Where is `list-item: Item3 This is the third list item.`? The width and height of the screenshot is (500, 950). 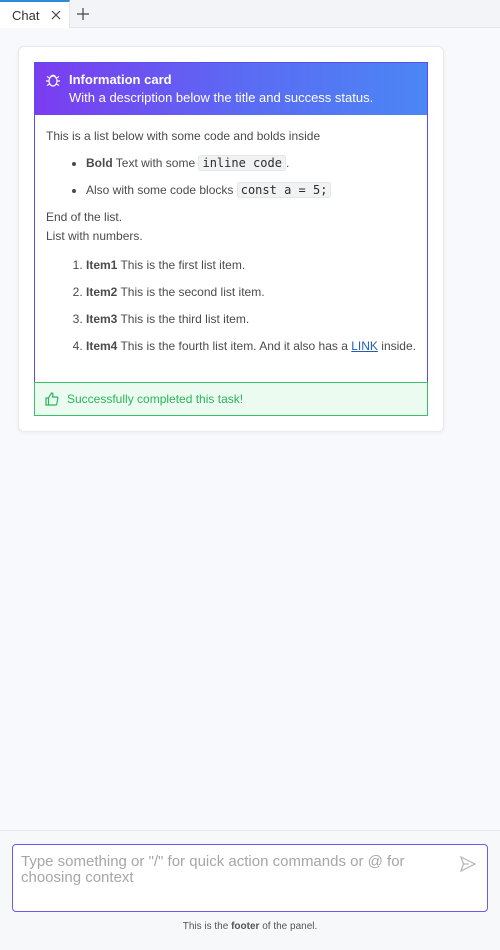 list-item: Item3 This is the third list item. is located at coordinates (251, 319).